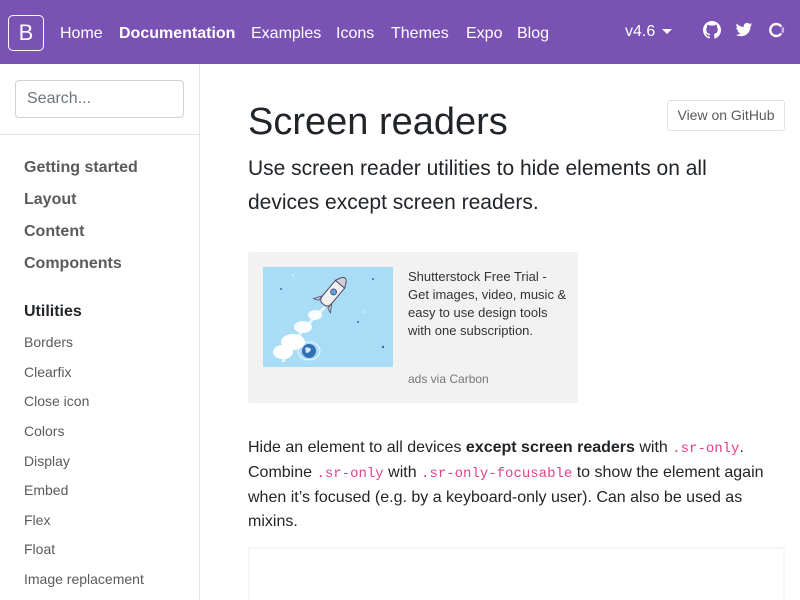  Describe the element at coordinates (39, 549) in the screenshot. I see `sidebar-item-float: Float` at that location.